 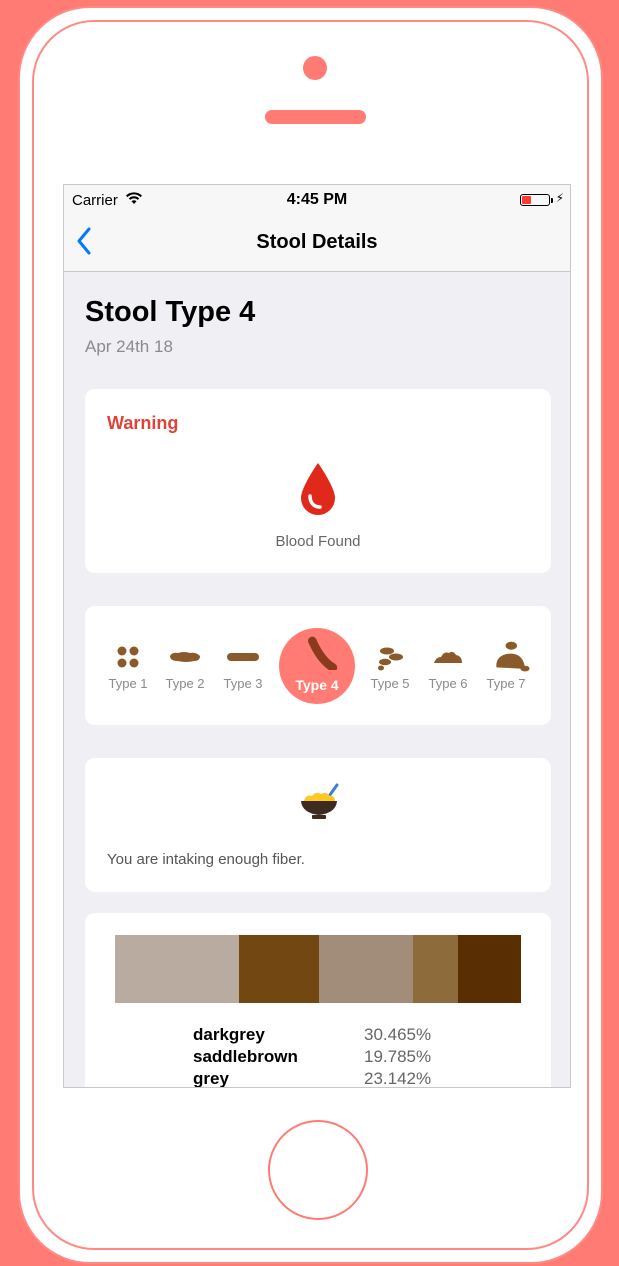 What do you see at coordinates (513, 656) in the screenshot?
I see `stool-type-7-icon` at bounding box center [513, 656].